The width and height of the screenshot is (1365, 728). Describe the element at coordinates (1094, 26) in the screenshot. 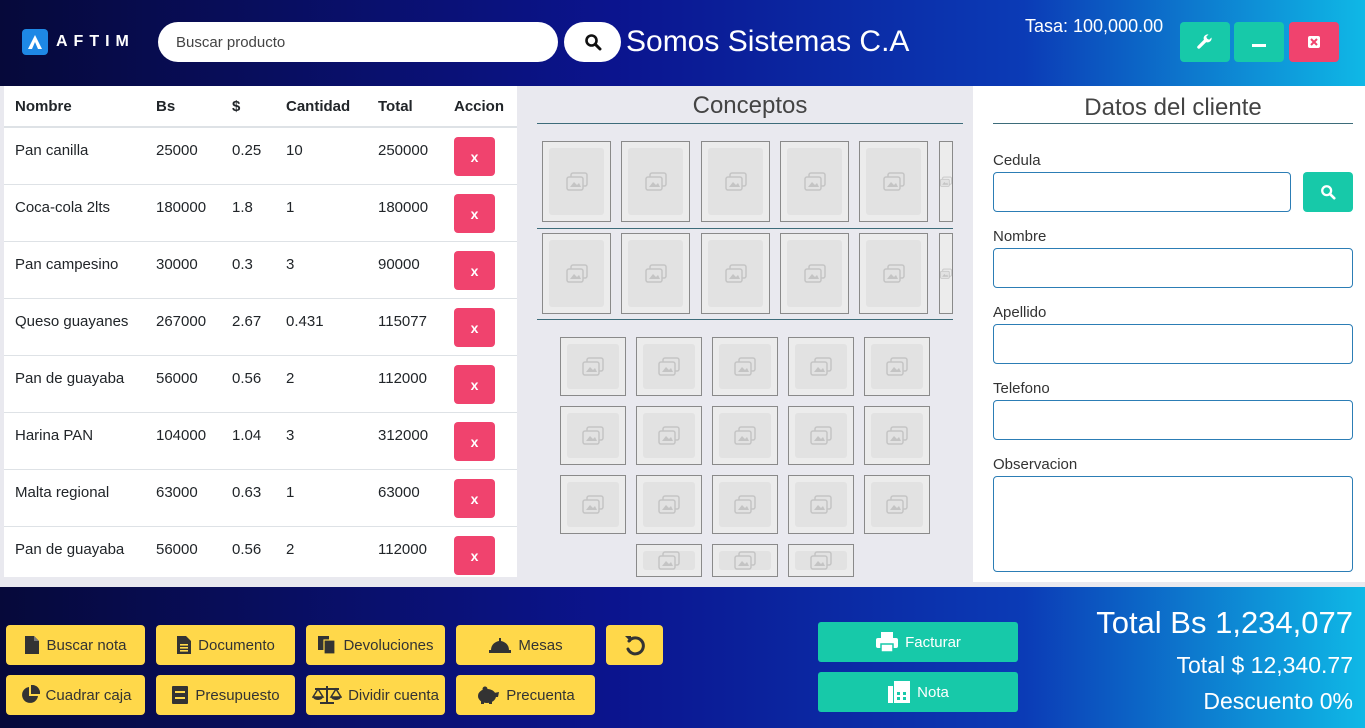

I see `exchange-rate: Tasa: 100,000.00` at that location.